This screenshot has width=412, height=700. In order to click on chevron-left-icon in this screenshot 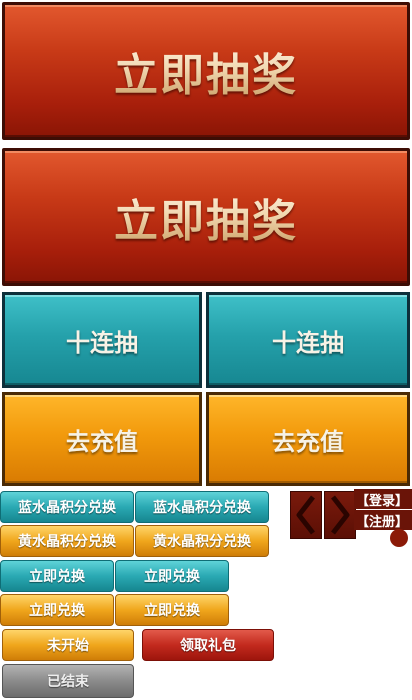, I will do `click(305, 515)`.